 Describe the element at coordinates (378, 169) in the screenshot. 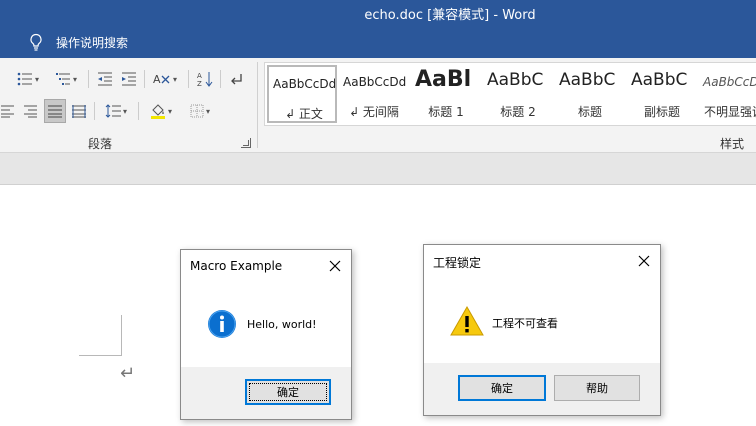

I see `ruler-area` at that location.